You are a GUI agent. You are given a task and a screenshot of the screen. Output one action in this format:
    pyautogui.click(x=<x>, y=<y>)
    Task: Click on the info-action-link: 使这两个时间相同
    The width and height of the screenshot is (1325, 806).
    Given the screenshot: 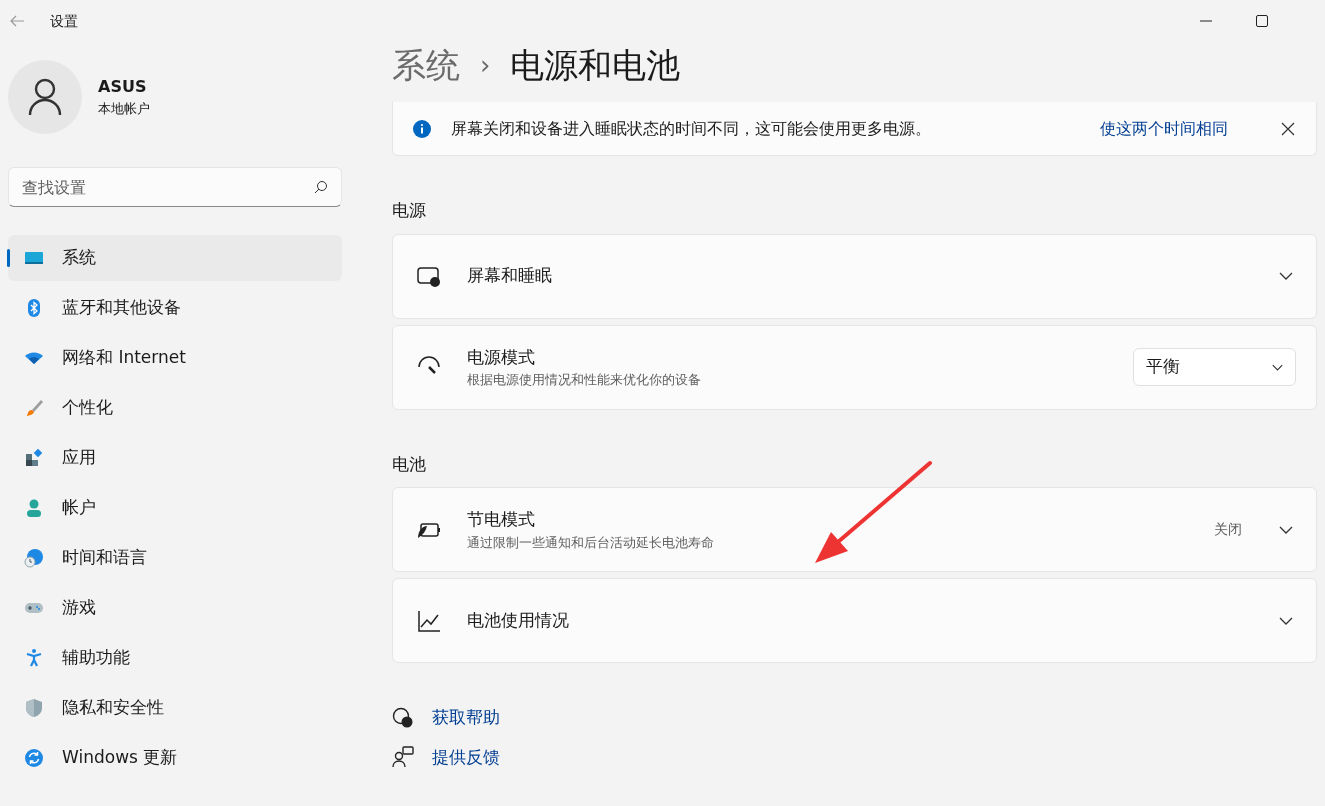 What is the action you would take?
    pyautogui.click(x=1164, y=128)
    